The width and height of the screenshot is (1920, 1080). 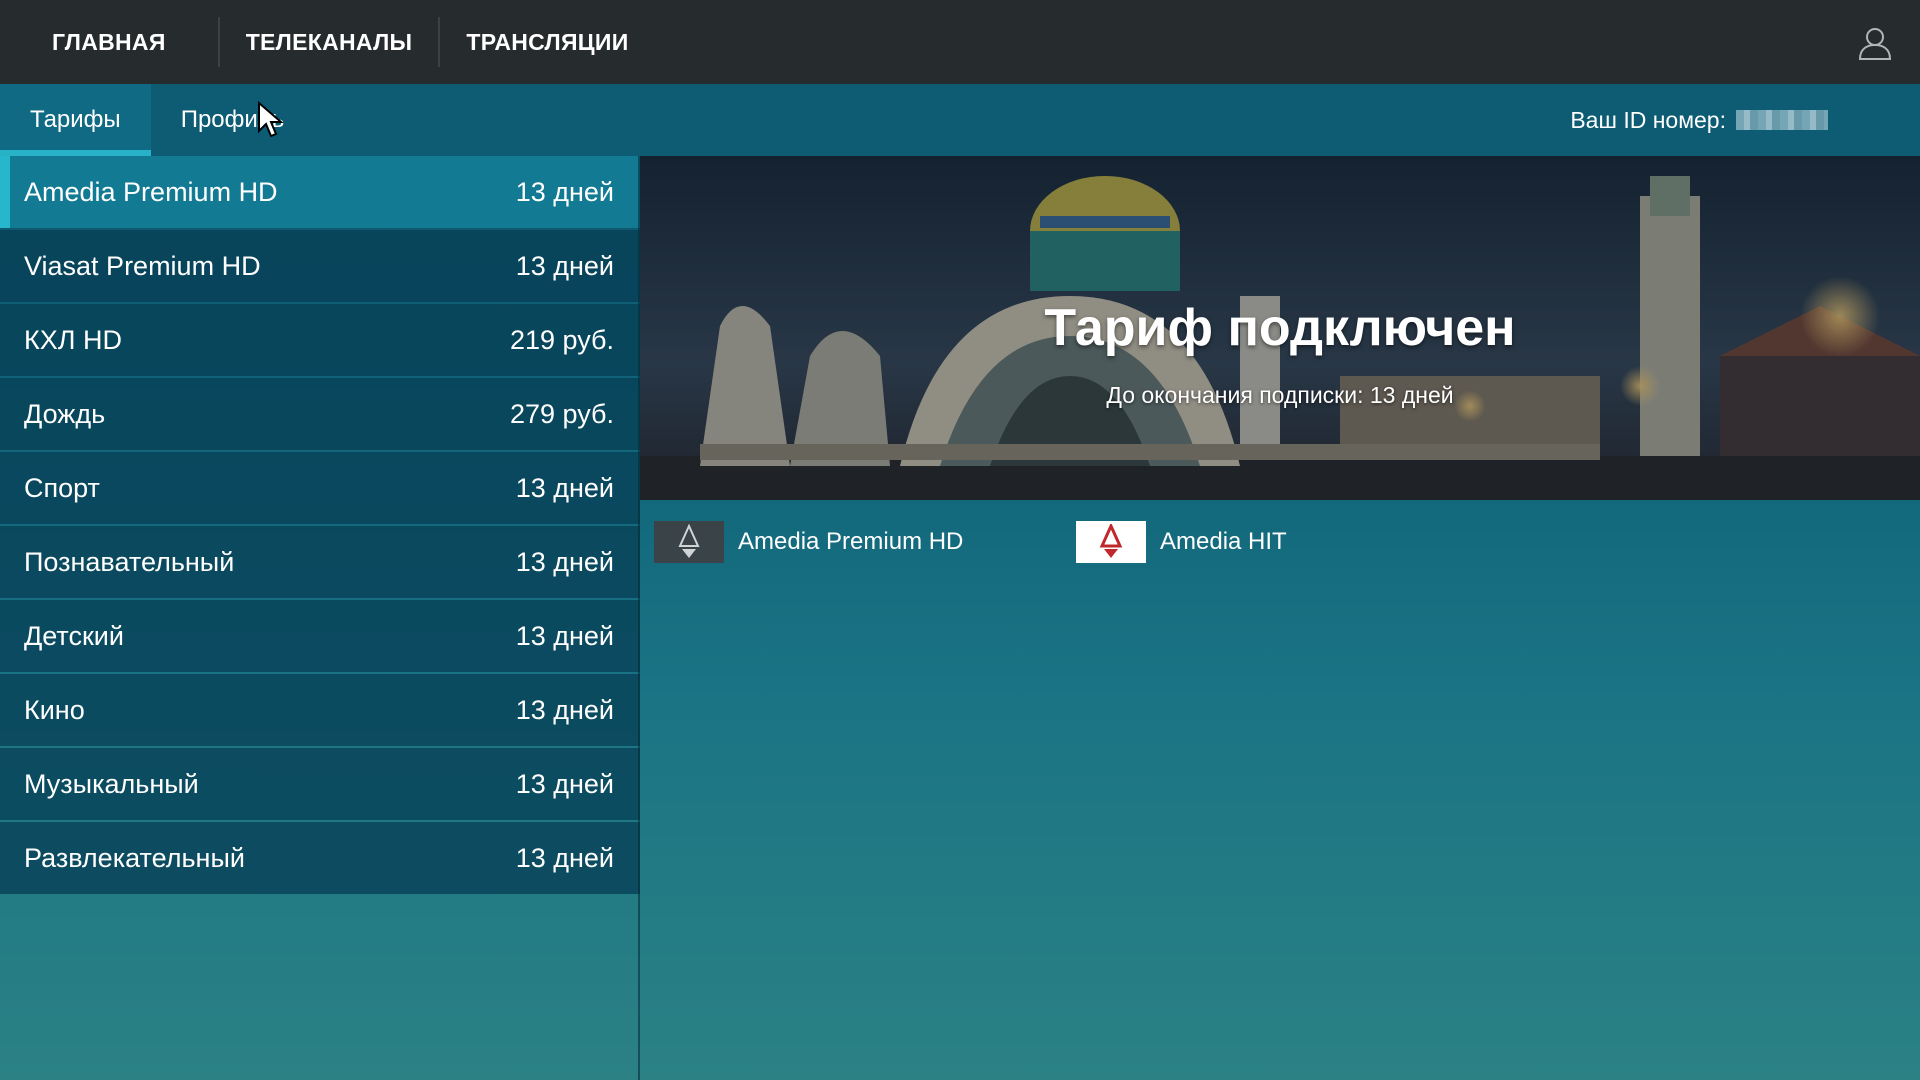 What do you see at coordinates (320, 266) in the screenshot?
I see `tariff-row: Viasat Premium HD 13 дней` at bounding box center [320, 266].